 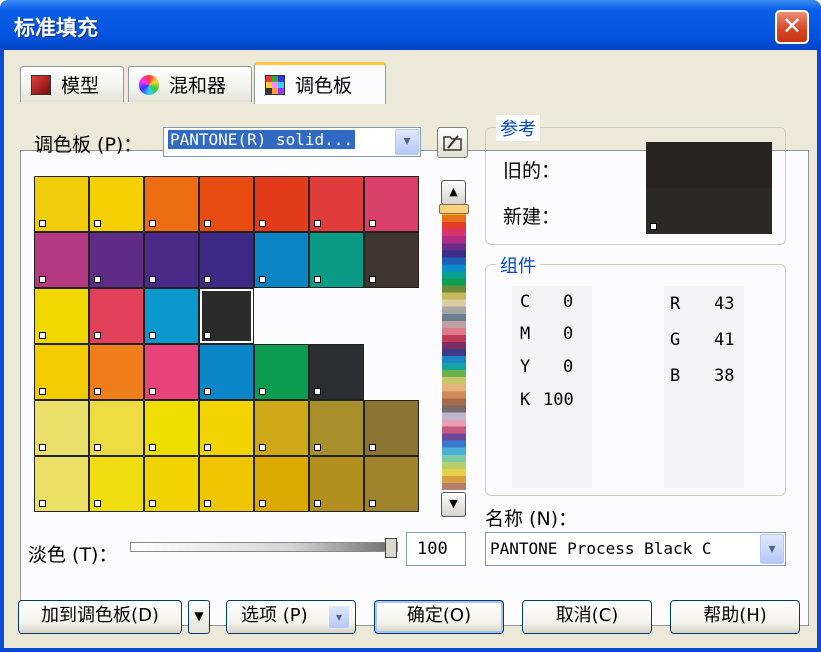 I want to click on tab-palette: 调色板, so click(x=320, y=83).